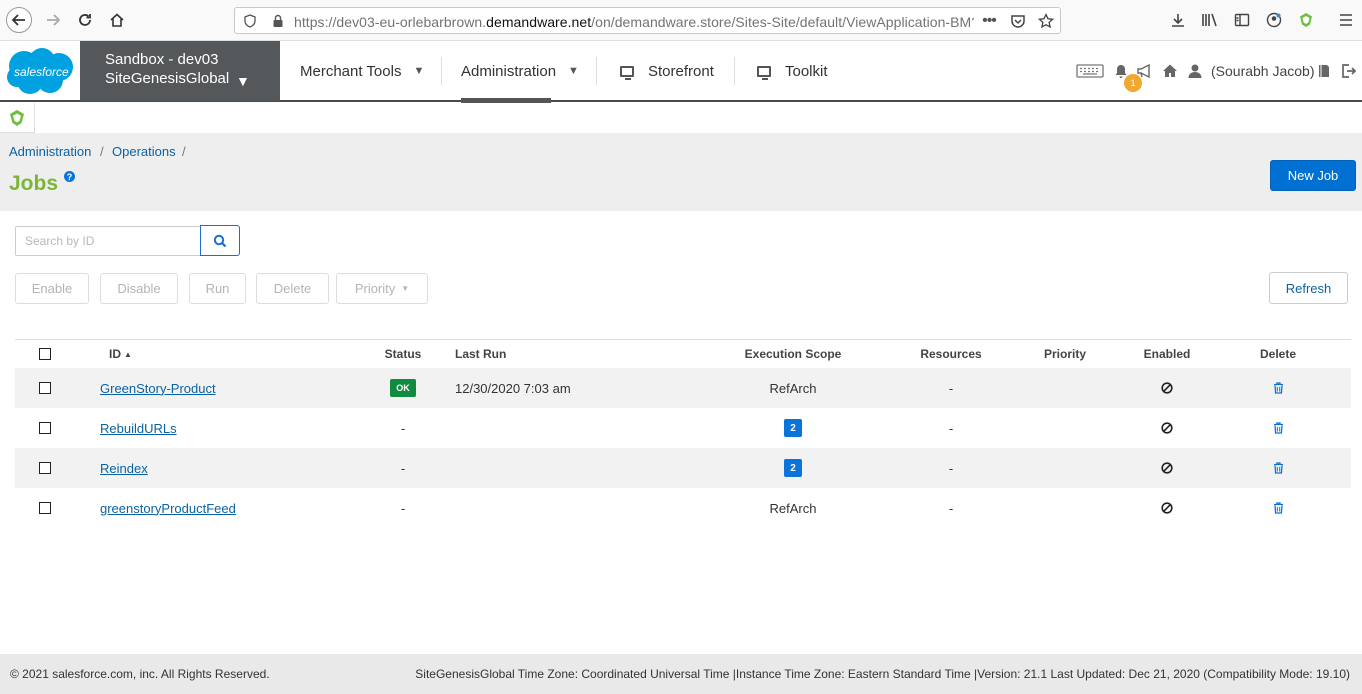 Image resolution: width=1362 pixels, height=694 pixels. I want to click on header-last-run: Last Run, so click(481, 354).